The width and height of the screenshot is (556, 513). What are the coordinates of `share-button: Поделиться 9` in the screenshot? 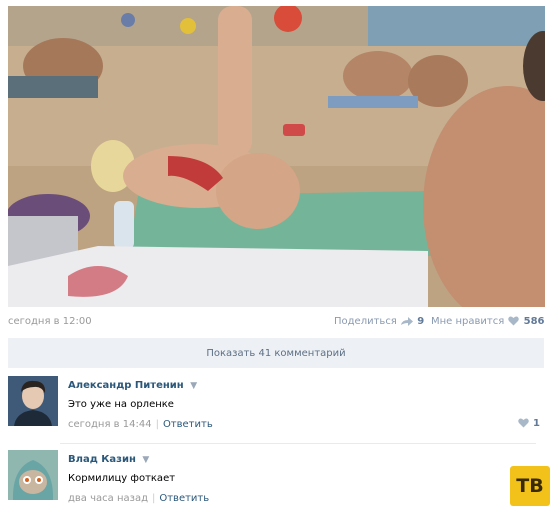 It's located at (379, 321).